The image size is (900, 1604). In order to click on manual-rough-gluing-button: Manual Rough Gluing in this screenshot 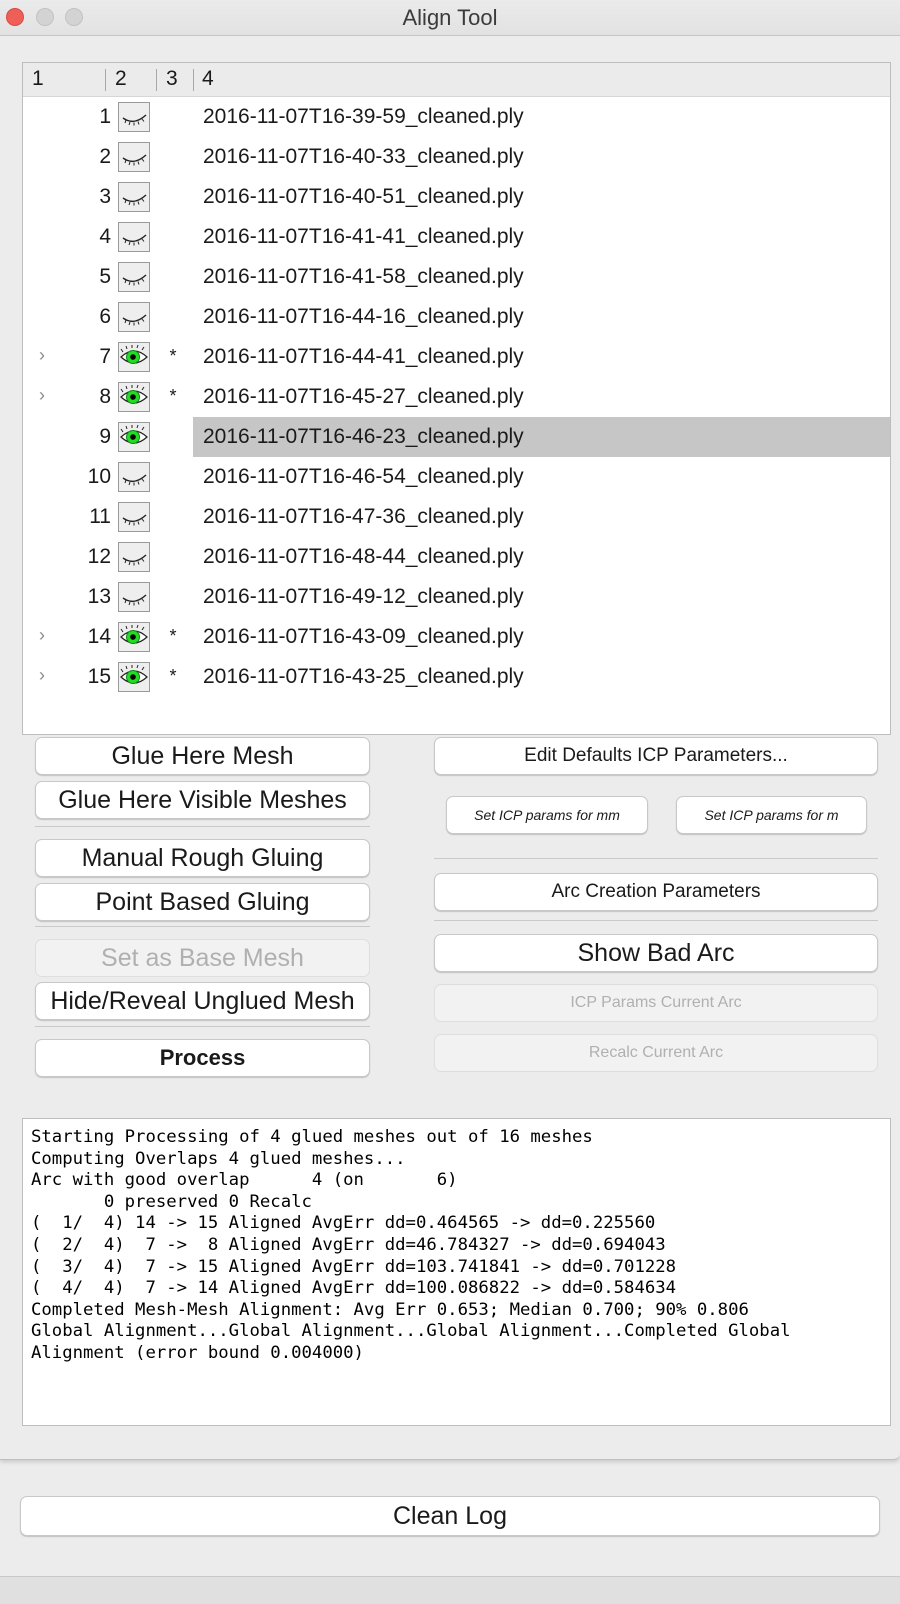, I will do `click(202, 858)`.